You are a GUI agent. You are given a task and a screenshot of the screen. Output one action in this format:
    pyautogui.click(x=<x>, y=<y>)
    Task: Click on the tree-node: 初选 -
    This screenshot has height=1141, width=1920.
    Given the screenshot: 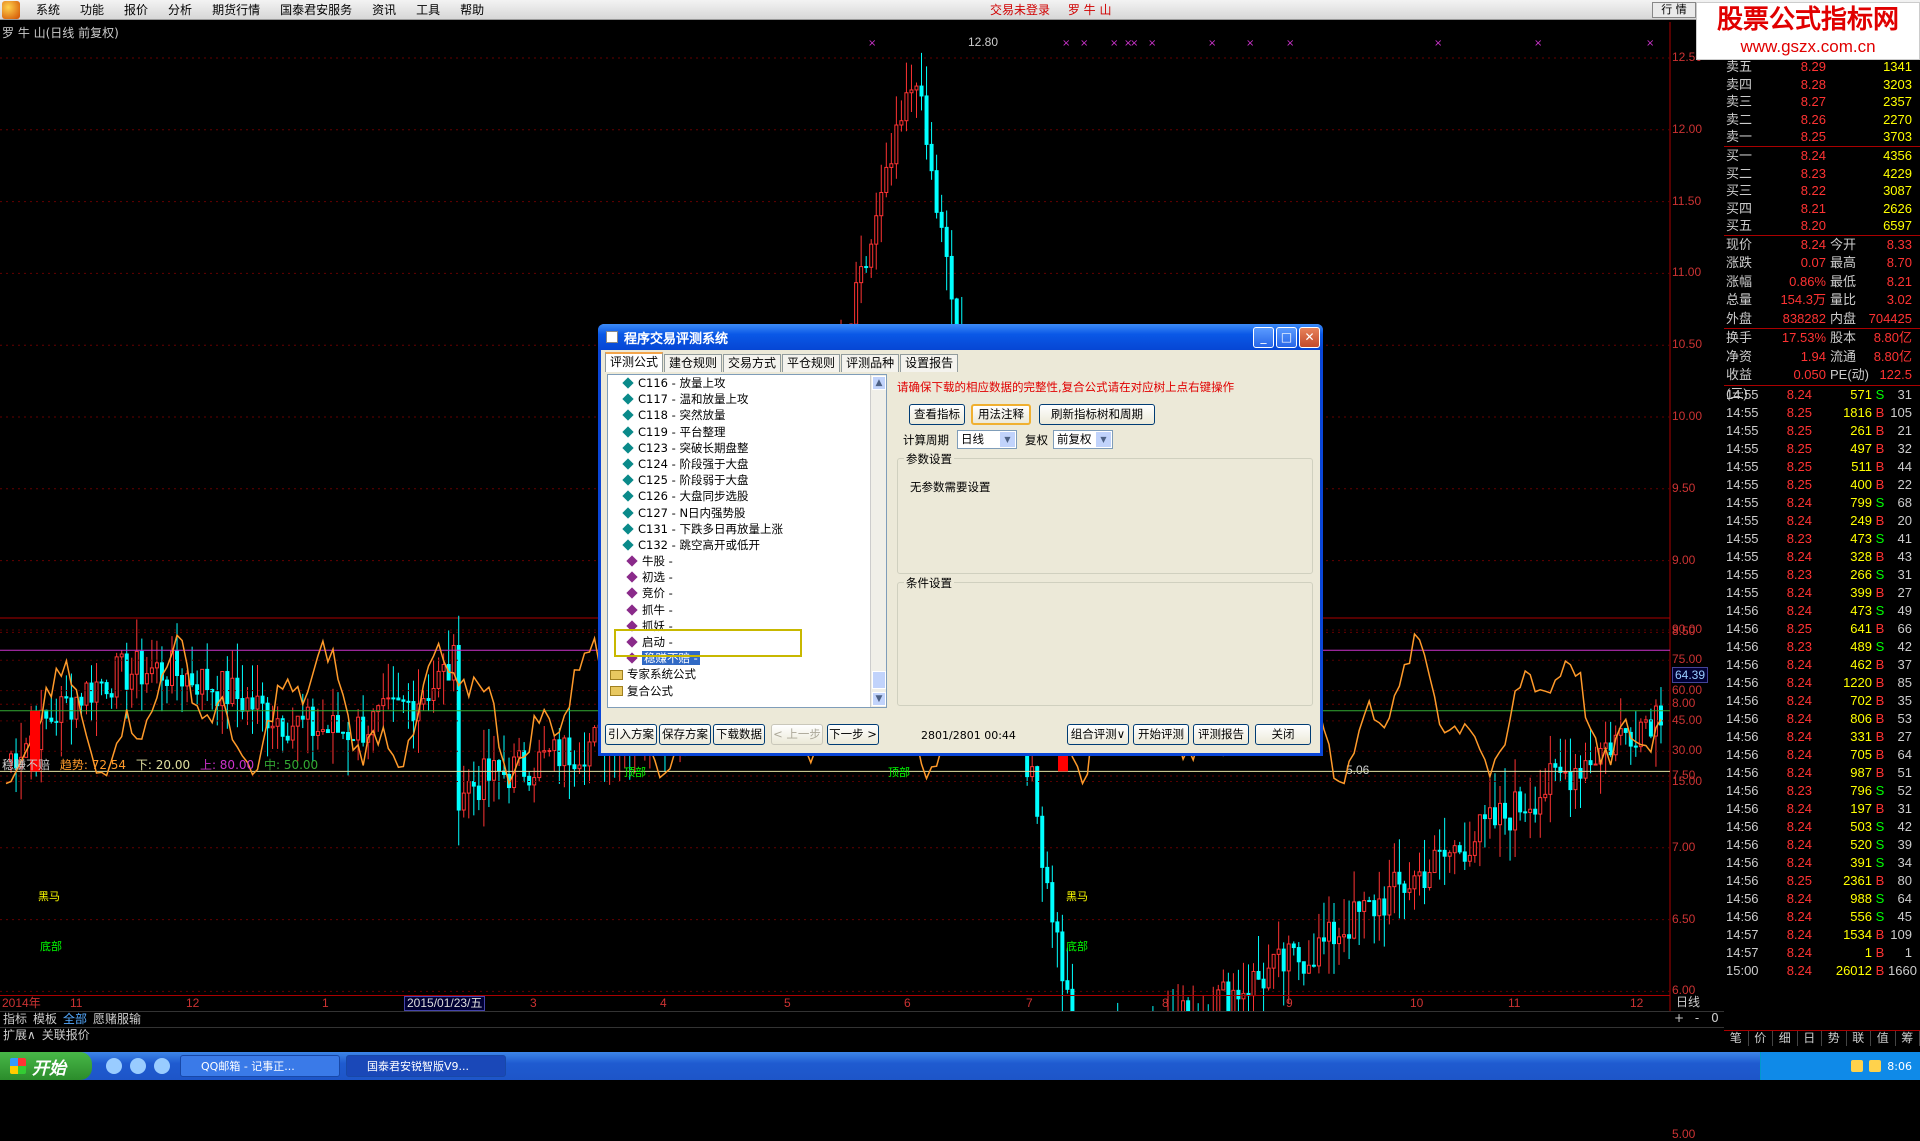 What is the action you would take?
    pyautogui.click(x=747, y=577)
    